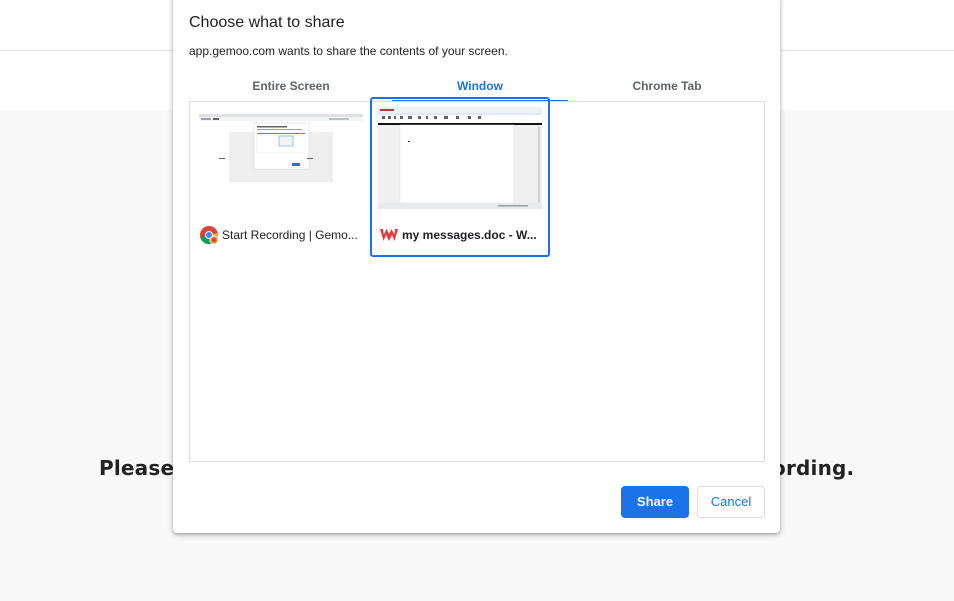 Image resolution: width=954 pixels, height=601 pixels. I want to click on tab-chrome-tab: Chrome Tab, so click(667, 88).